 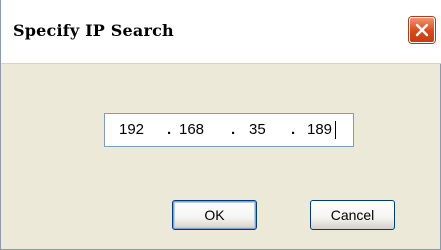 What do you see at coordinates (335, 130) in the screenshot?
I see `text-caret` at bounding box center [335, 130].